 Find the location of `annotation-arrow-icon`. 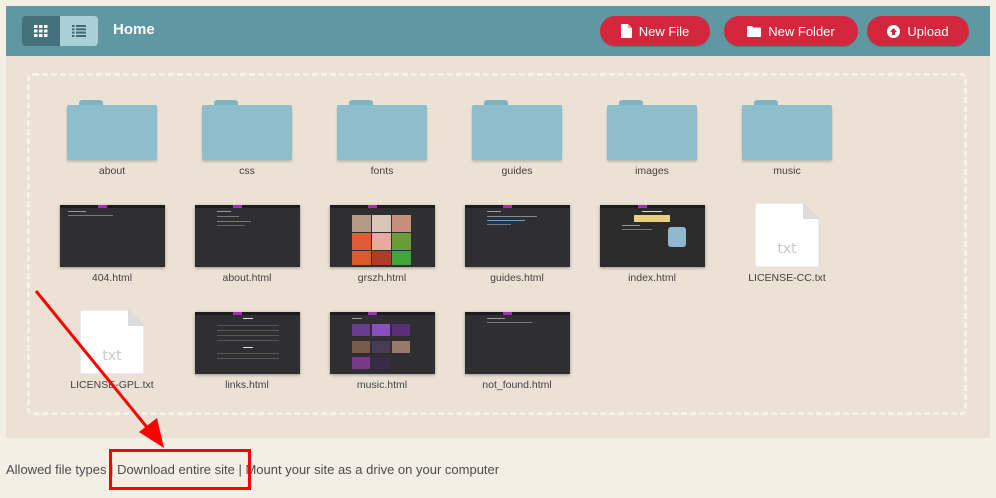

annotation-arrow-icon is located at coordinates (99, 369).